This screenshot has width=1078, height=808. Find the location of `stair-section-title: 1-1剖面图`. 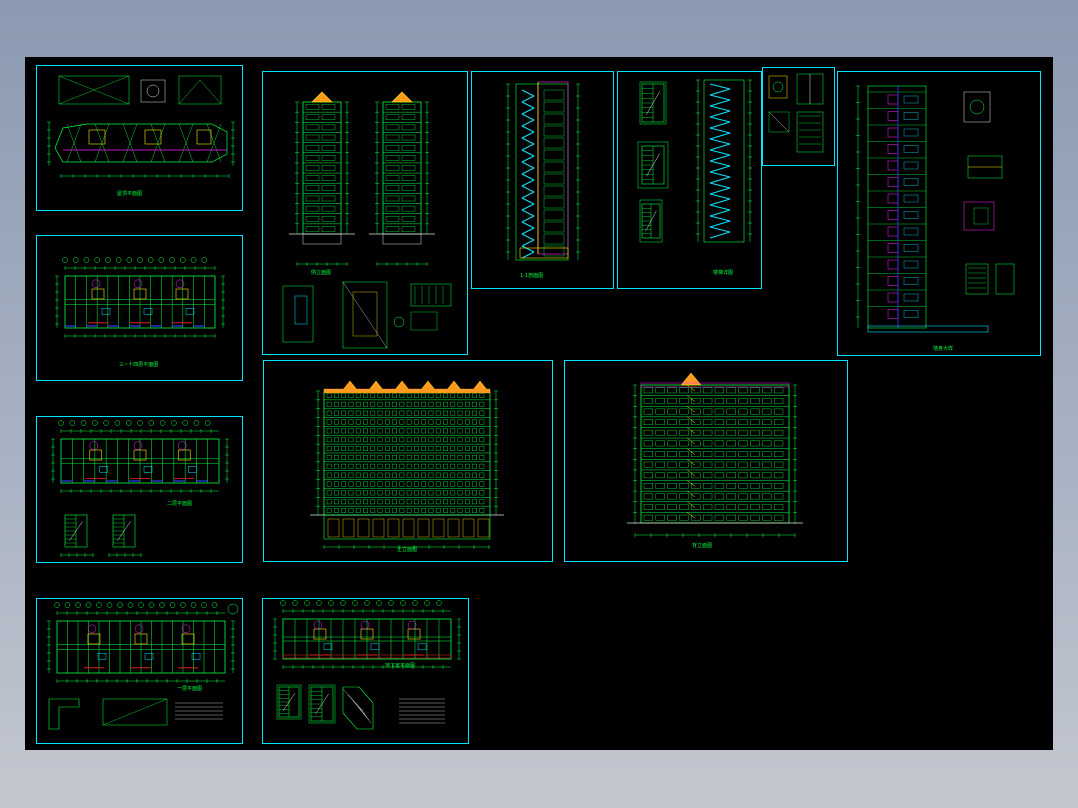

stair-section-title: 1-1剖面图 is located at coordinates (532, 276).